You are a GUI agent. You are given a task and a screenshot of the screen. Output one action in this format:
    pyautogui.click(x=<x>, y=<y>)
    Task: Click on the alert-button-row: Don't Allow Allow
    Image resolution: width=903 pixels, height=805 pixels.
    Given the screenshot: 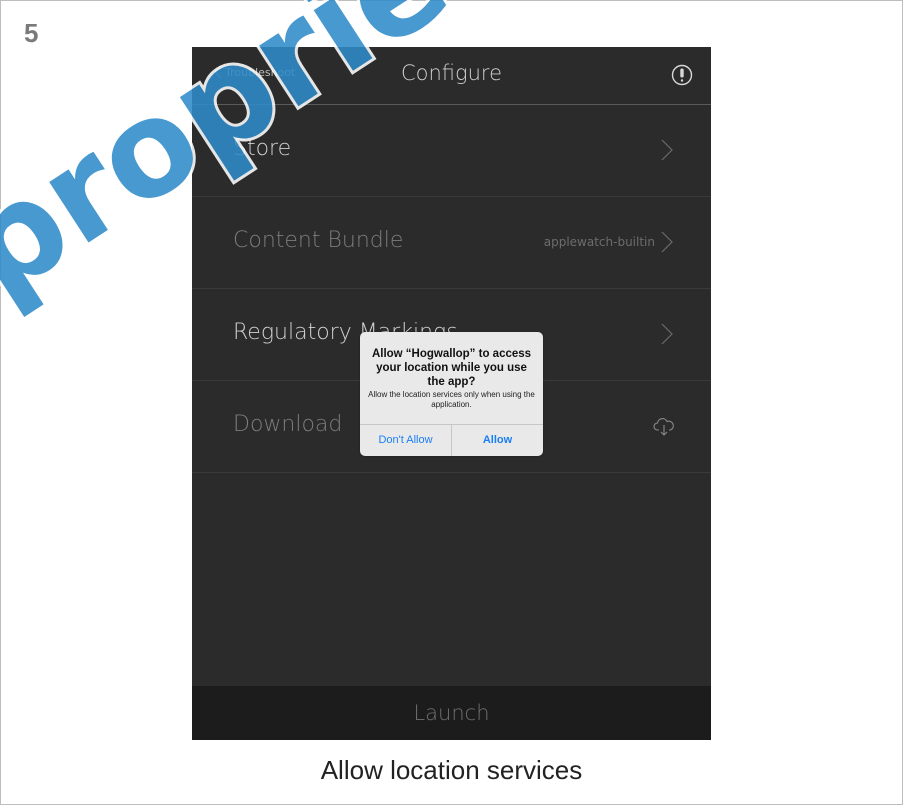 What is the action you would take?
    pyautogui.click(x=451, y=440)
    